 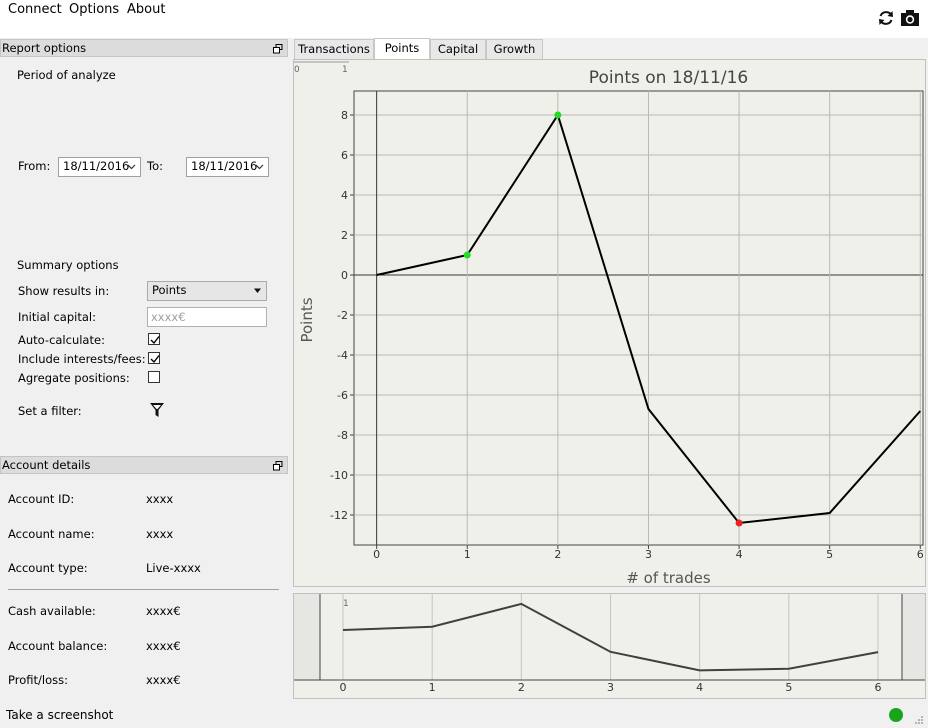 What do you see at coordinates (61, 340) in the screenshot?
I see `auto-calculate-label: Auto-calculate:` at bounding box center [61, 340].